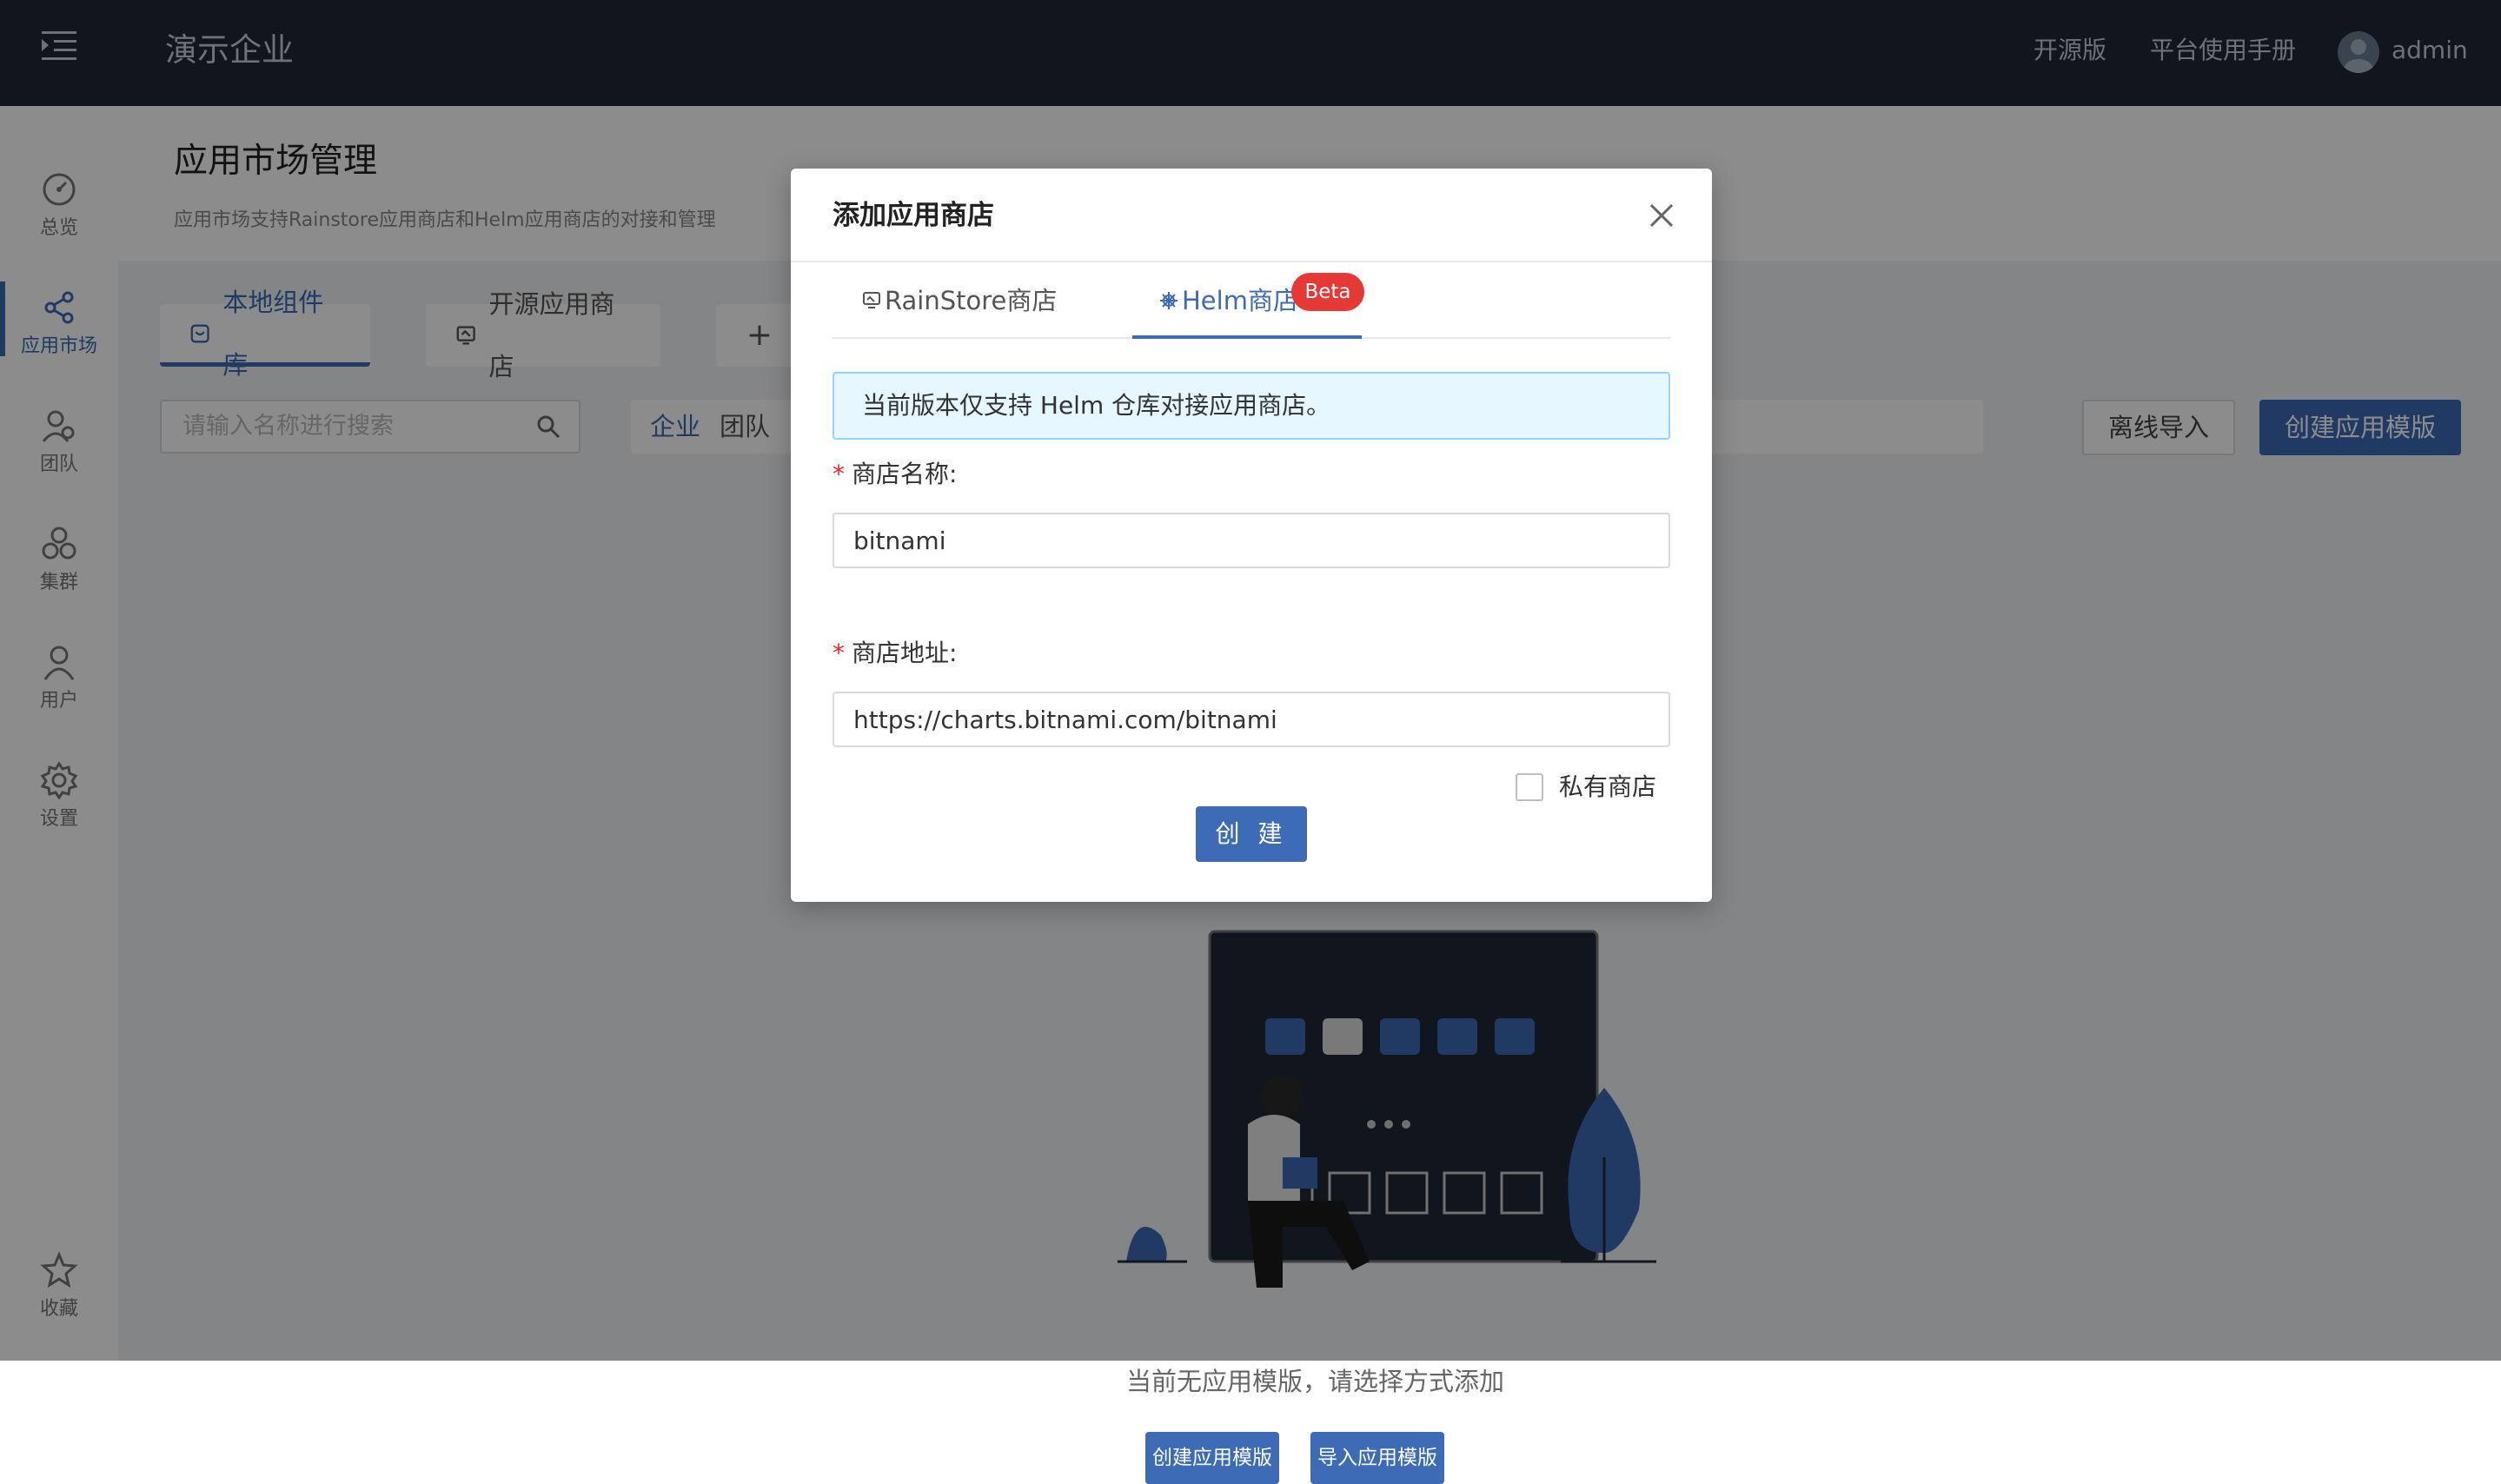  What do you see at coordinates (1251, 215) in the screenshot?
I see `modal-header: 添加应用商店` at bounding box center [1251, 215].